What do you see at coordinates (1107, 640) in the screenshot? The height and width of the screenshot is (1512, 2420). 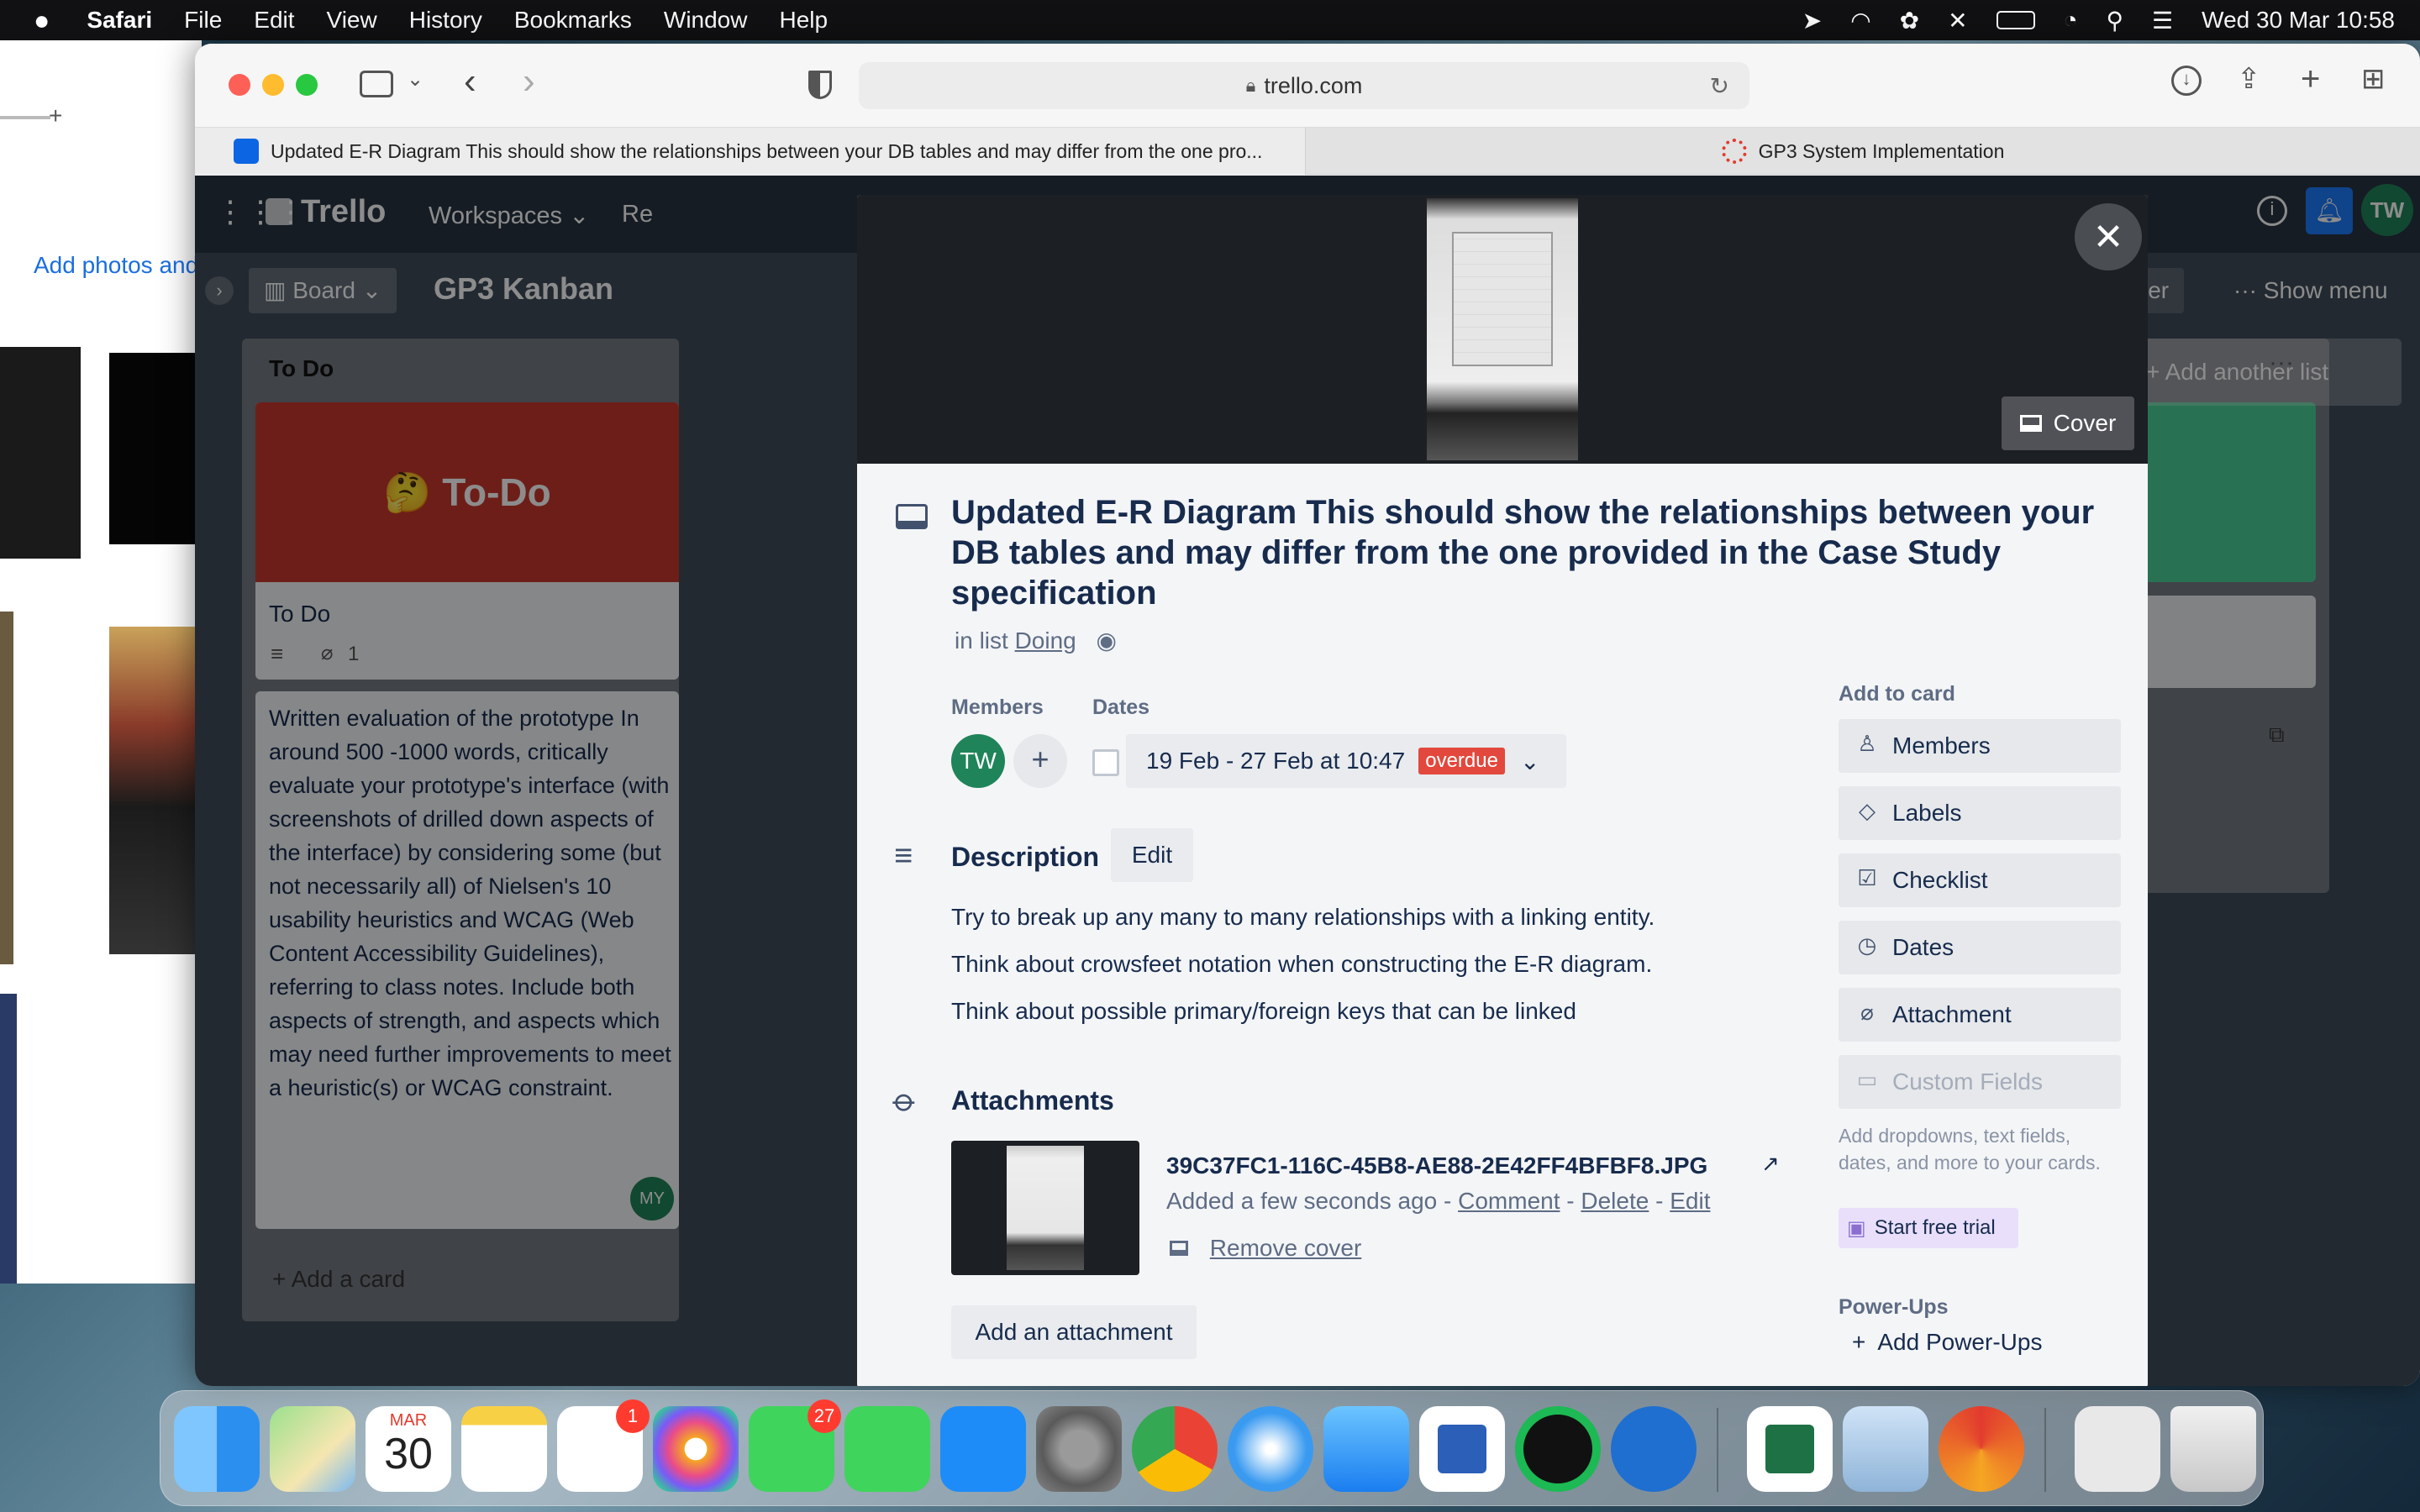 I see `watch-icon: ◉` at bounding box center [1107, 640].